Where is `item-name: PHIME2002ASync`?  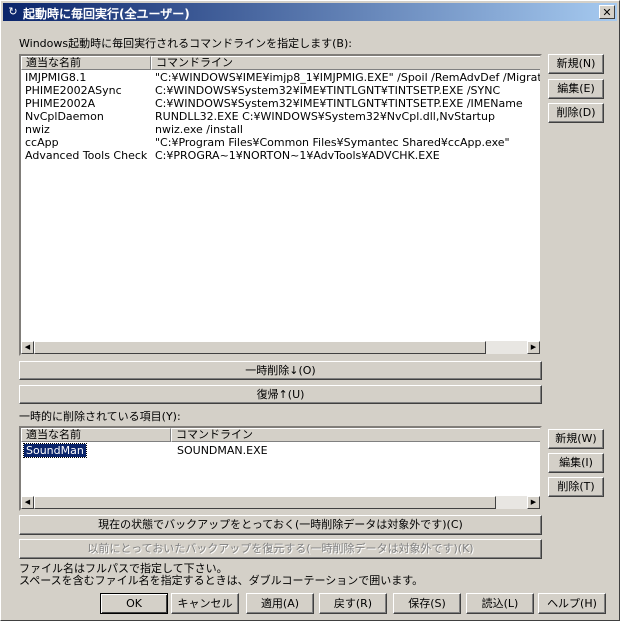
item-name: PHIME2002ASync is located at coordinates (73, 90).